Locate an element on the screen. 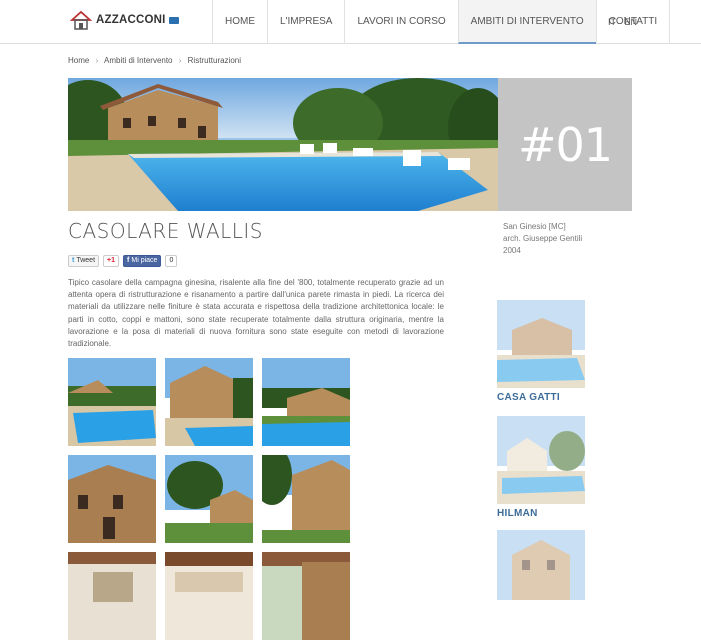 The height and width of the screenshot is (640, 701). lang-it: IT is located at coordinates (612, 22).